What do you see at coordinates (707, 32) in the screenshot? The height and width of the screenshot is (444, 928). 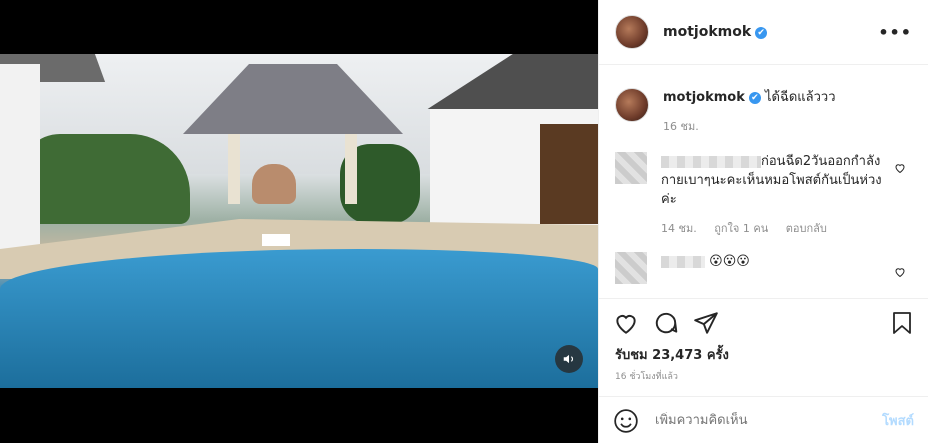 I see `header-username: motjokmok` at bounding box center [707, 32].